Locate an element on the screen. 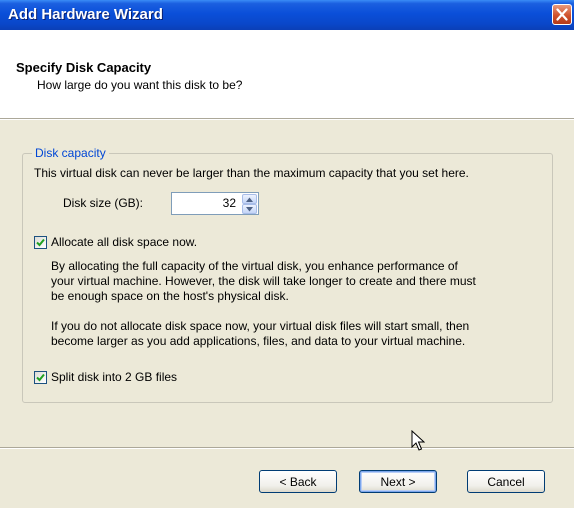 This screenshot has height=508, width=574. disk-size-label: Disk size (GB): is located at coordinates (103, 203).